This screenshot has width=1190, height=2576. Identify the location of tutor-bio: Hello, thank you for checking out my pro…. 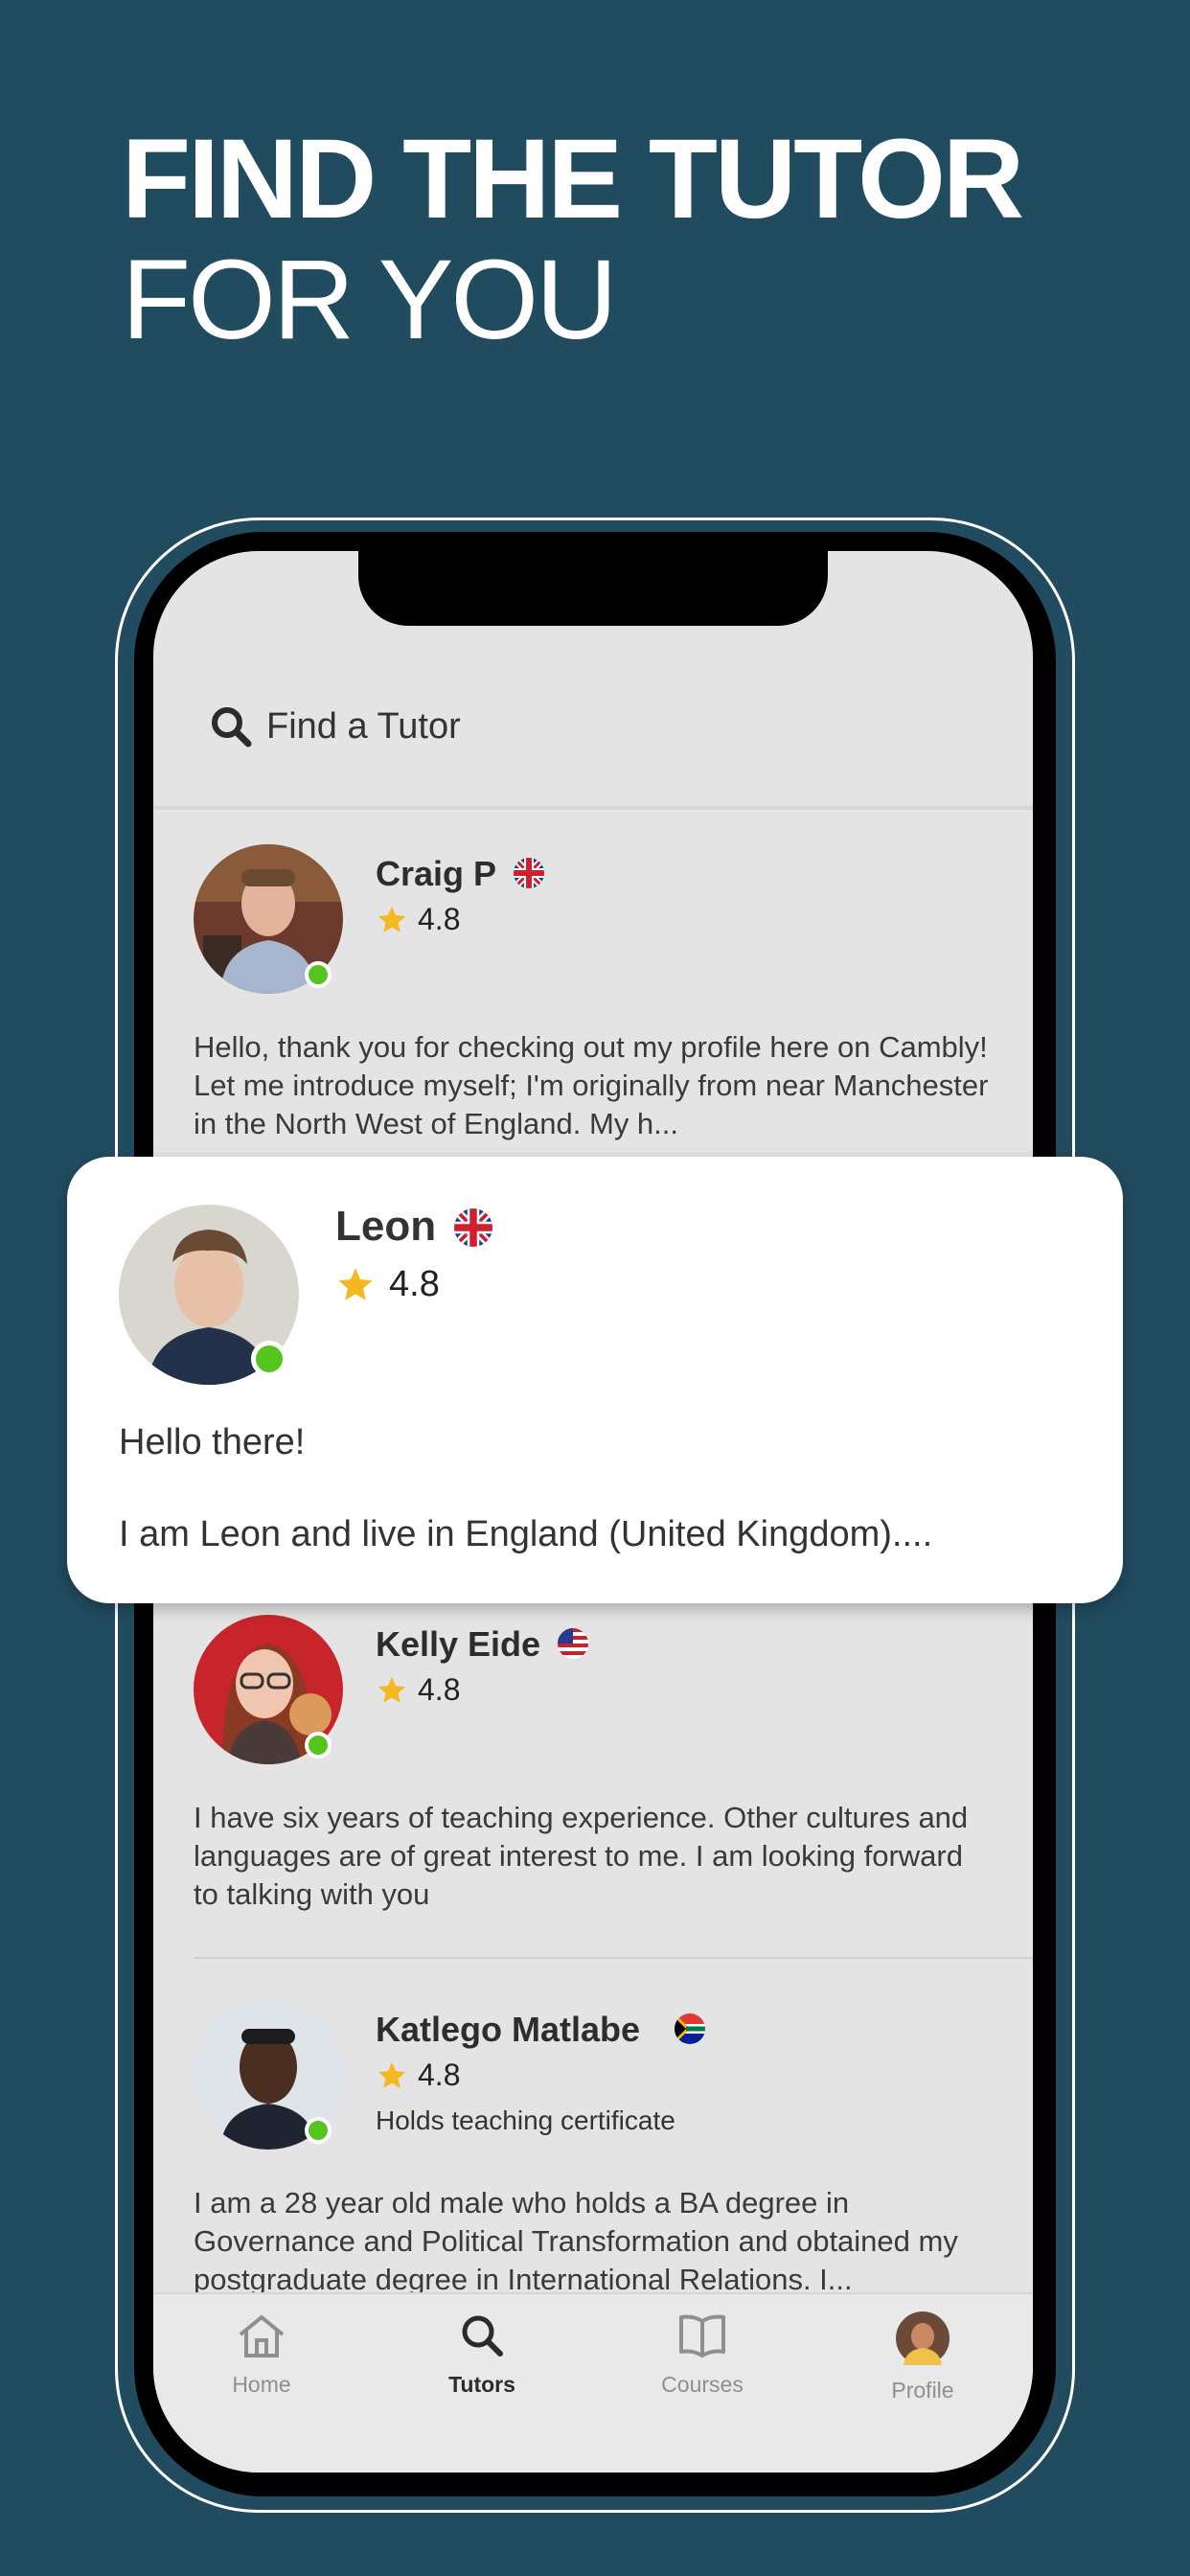
(591, 1085).